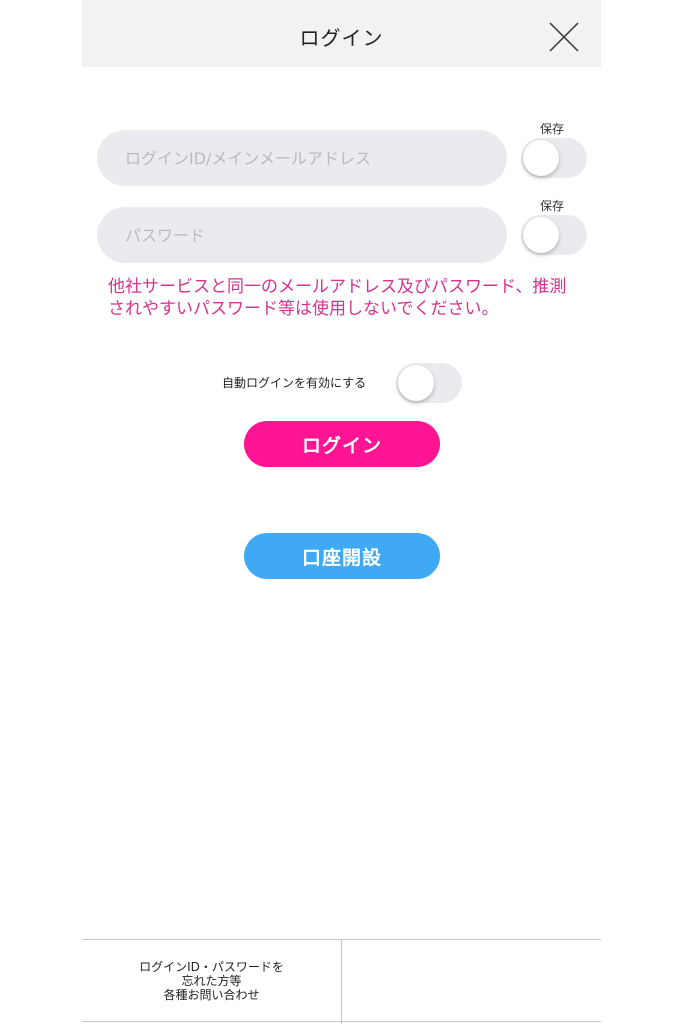 This screenshot has width=683, height=1024. I want to click on forgot-line-2: 忘れた方等, so click(211, 981).